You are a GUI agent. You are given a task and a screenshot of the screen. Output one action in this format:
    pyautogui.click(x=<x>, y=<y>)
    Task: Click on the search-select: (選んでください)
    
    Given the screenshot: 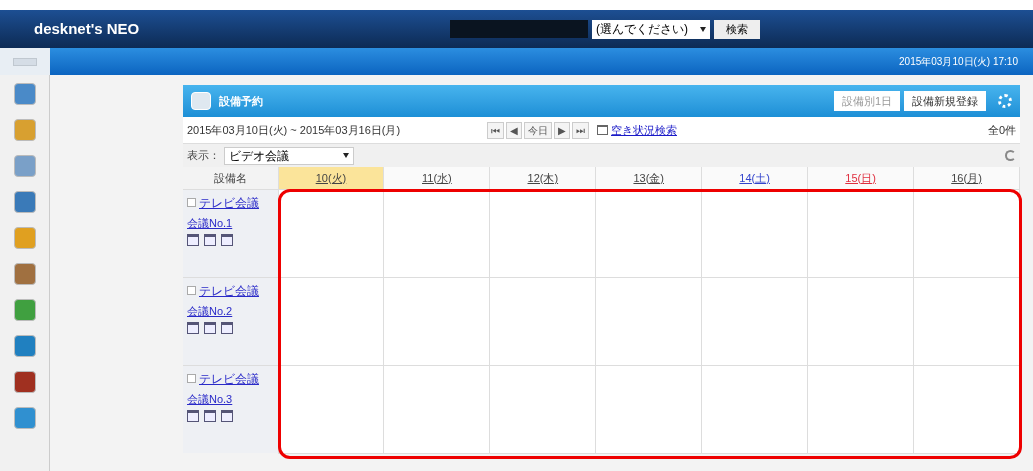 What is the action you would take?
    pyautogui.click(x=651, y=29)
    